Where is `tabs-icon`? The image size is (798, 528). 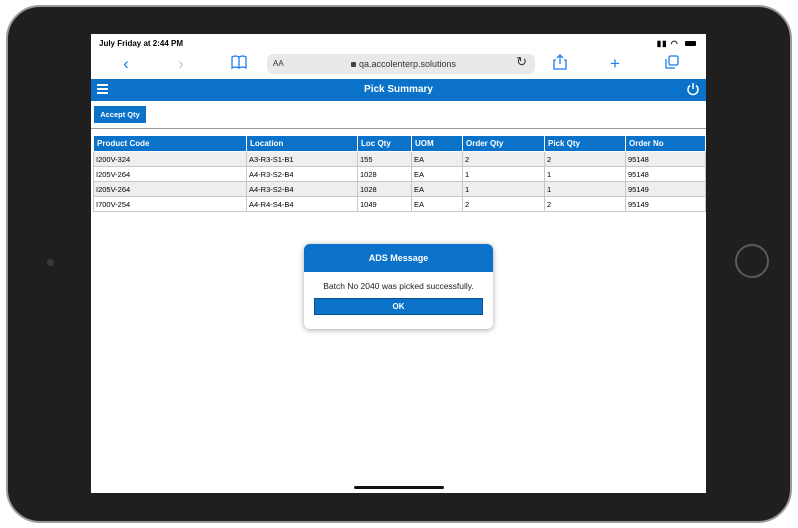 tabs-icon is located at coordinates (672, 64).